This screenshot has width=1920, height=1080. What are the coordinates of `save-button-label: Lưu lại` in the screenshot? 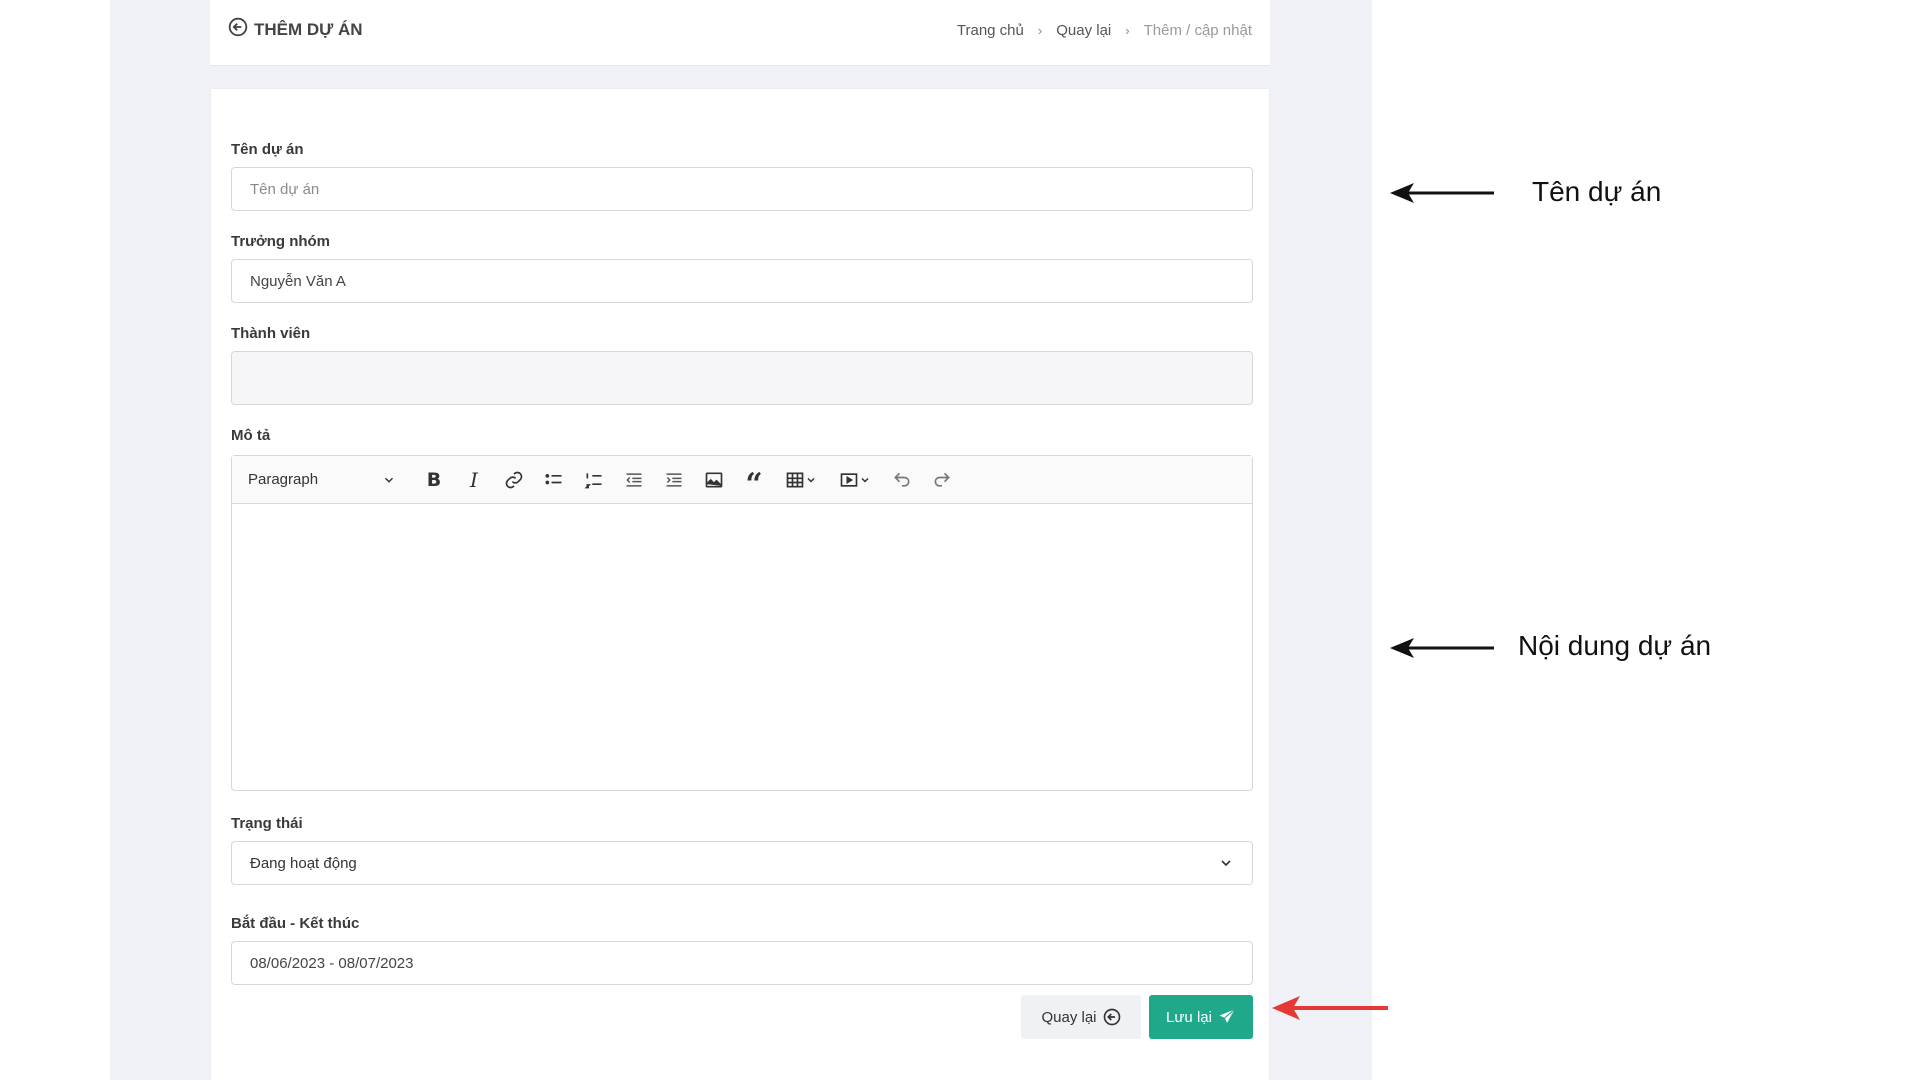 It's located at (1189, 1017).